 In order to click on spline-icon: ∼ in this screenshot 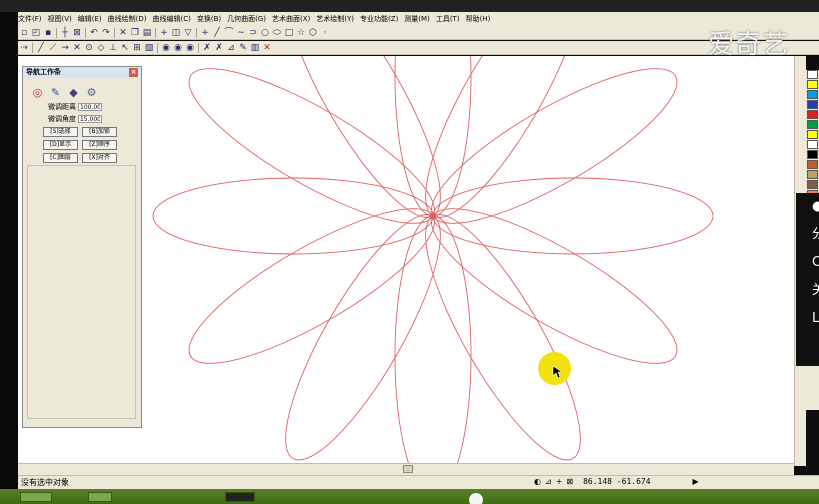, I will do `click(241, 33)`.